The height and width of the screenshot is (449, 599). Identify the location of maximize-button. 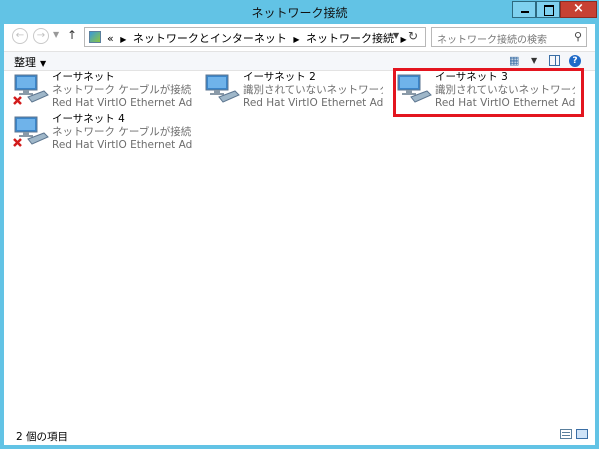
(548, 9).